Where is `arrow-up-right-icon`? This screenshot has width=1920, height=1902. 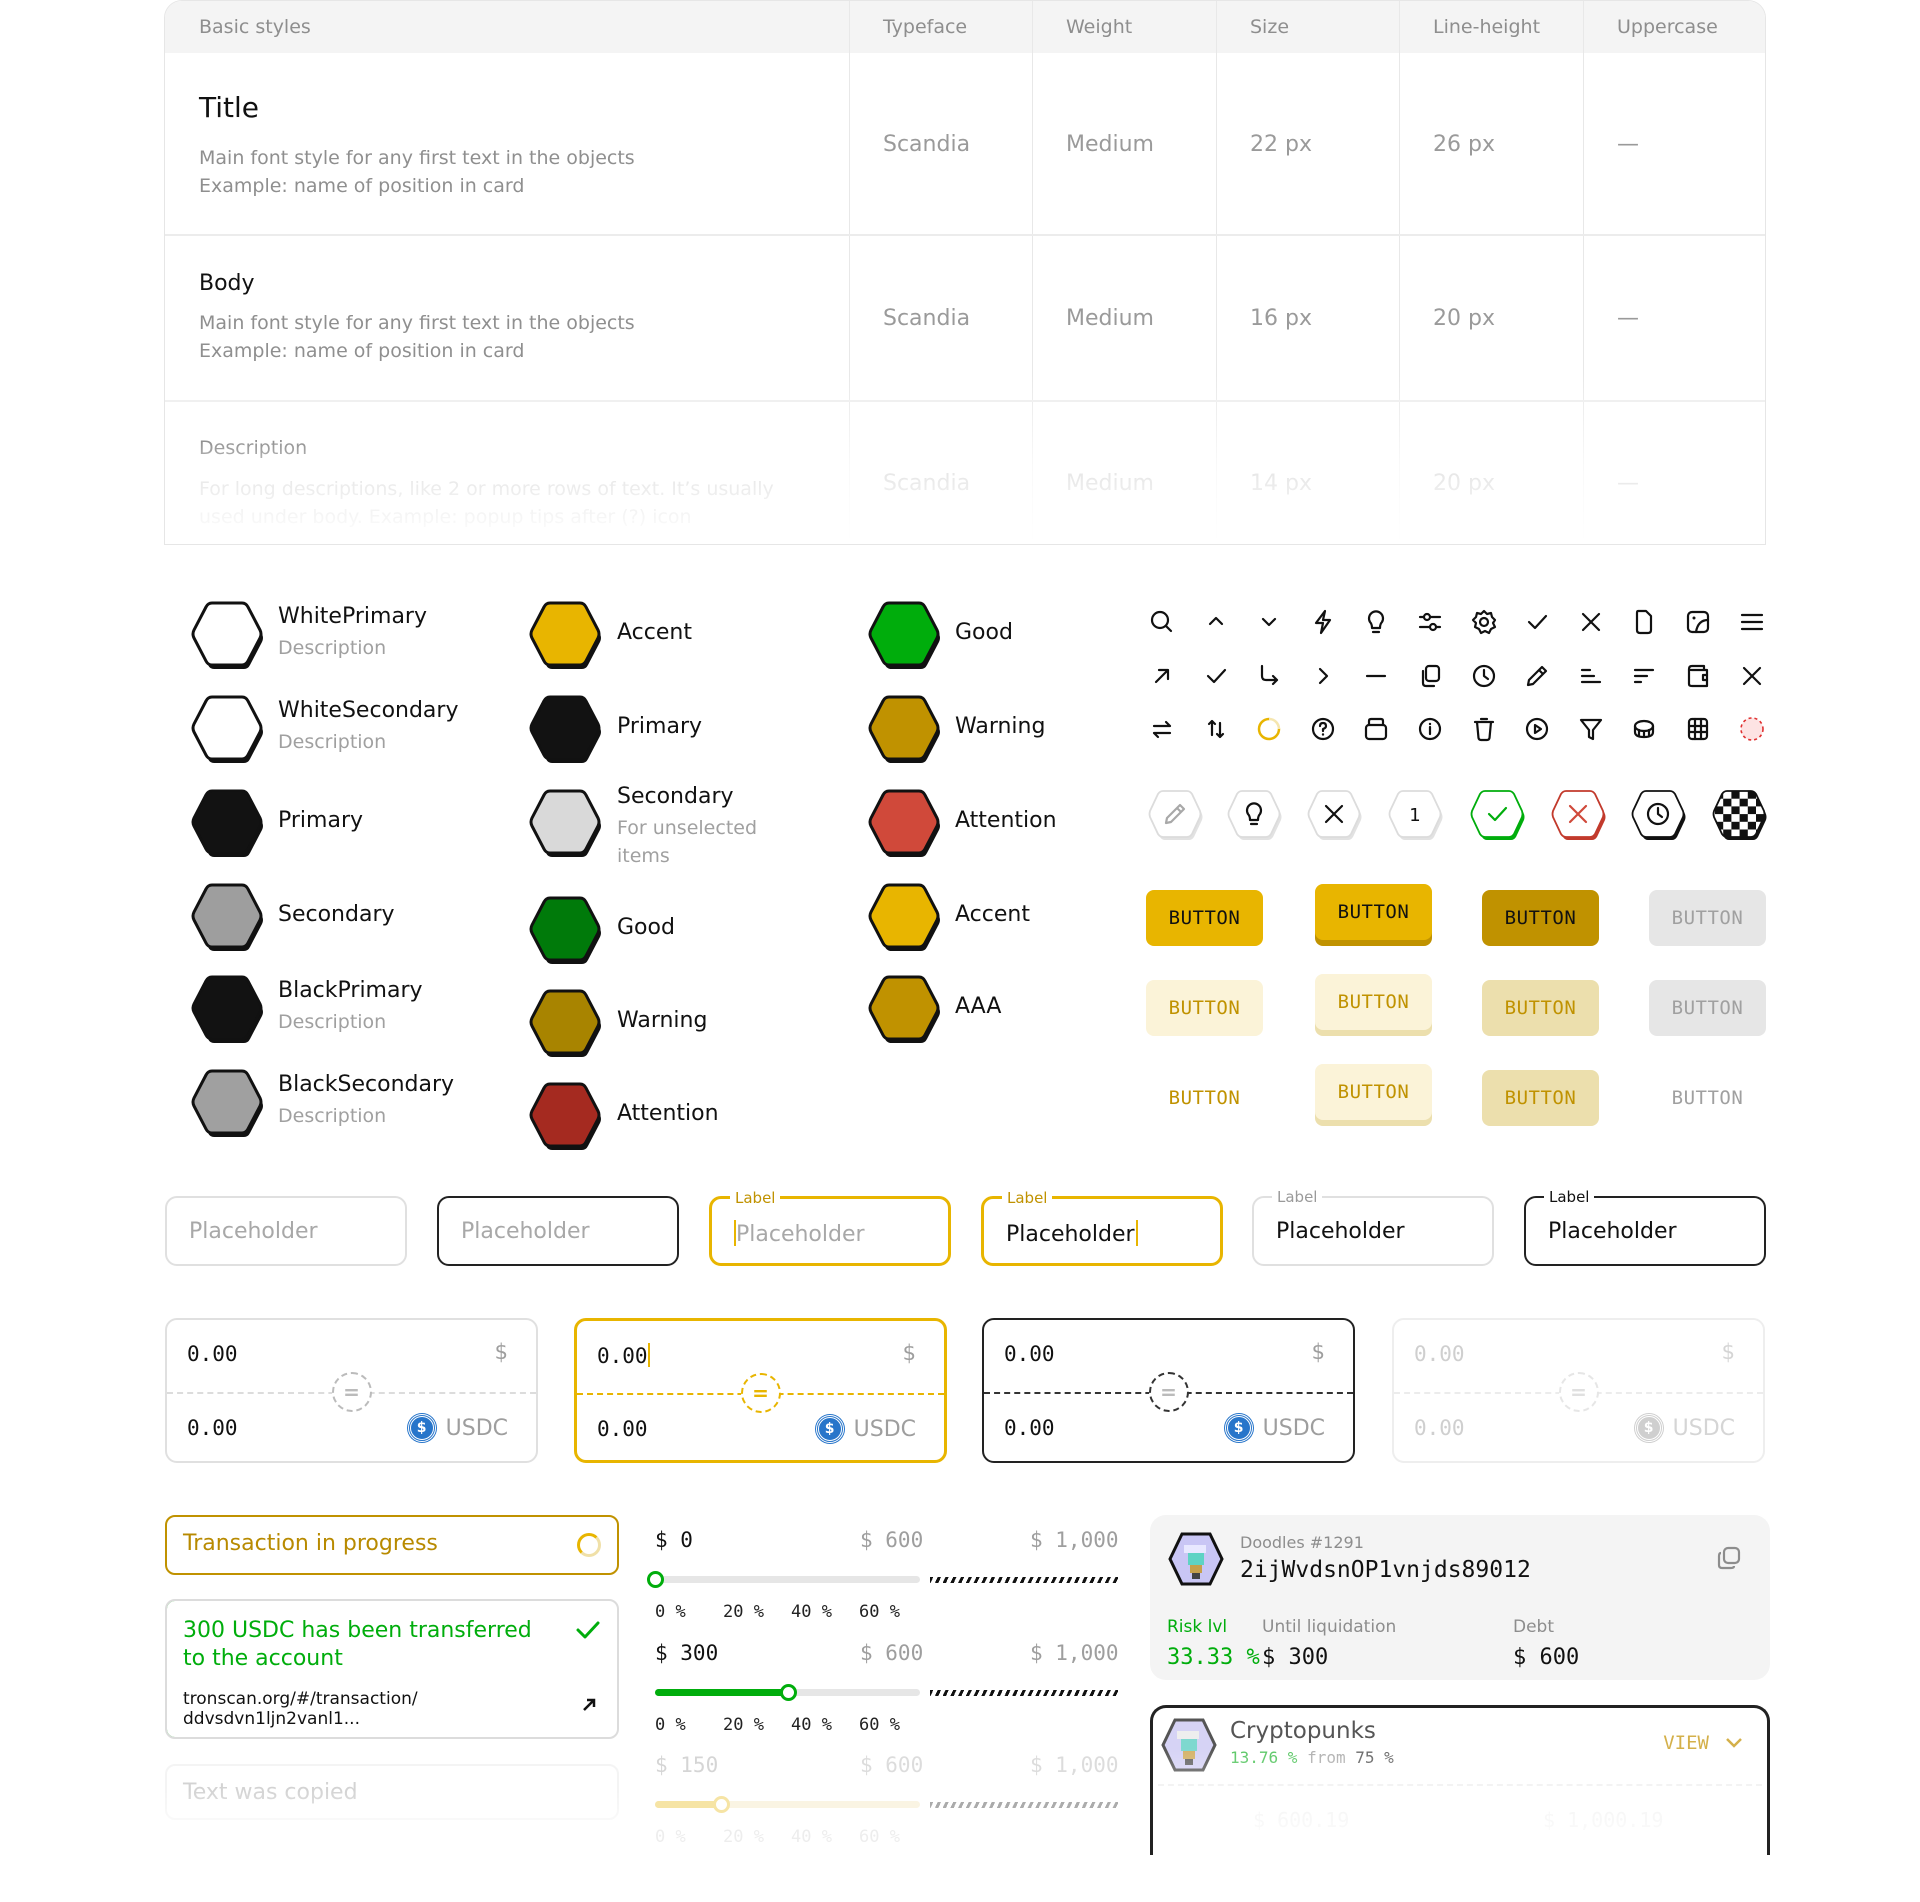
arrow-up-right-icon is located at coordinates (1162, 676).